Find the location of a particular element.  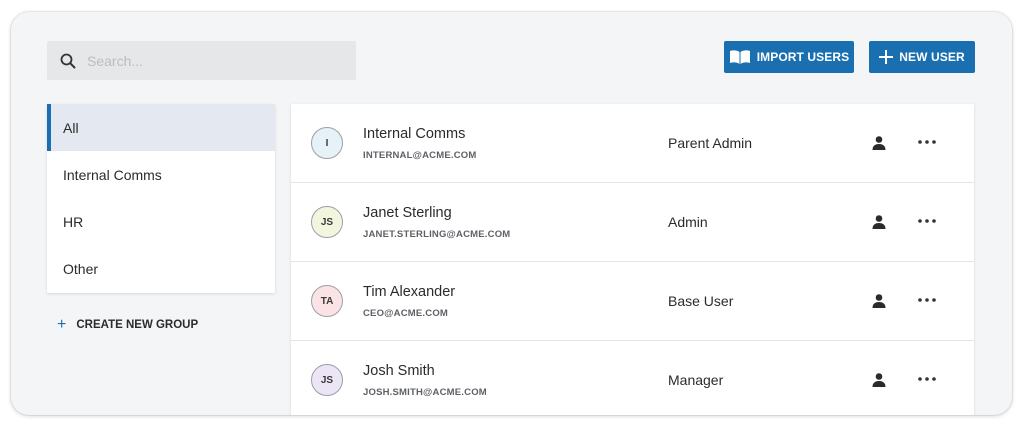

avatar-initials: I is located at coordinates (327, 143).